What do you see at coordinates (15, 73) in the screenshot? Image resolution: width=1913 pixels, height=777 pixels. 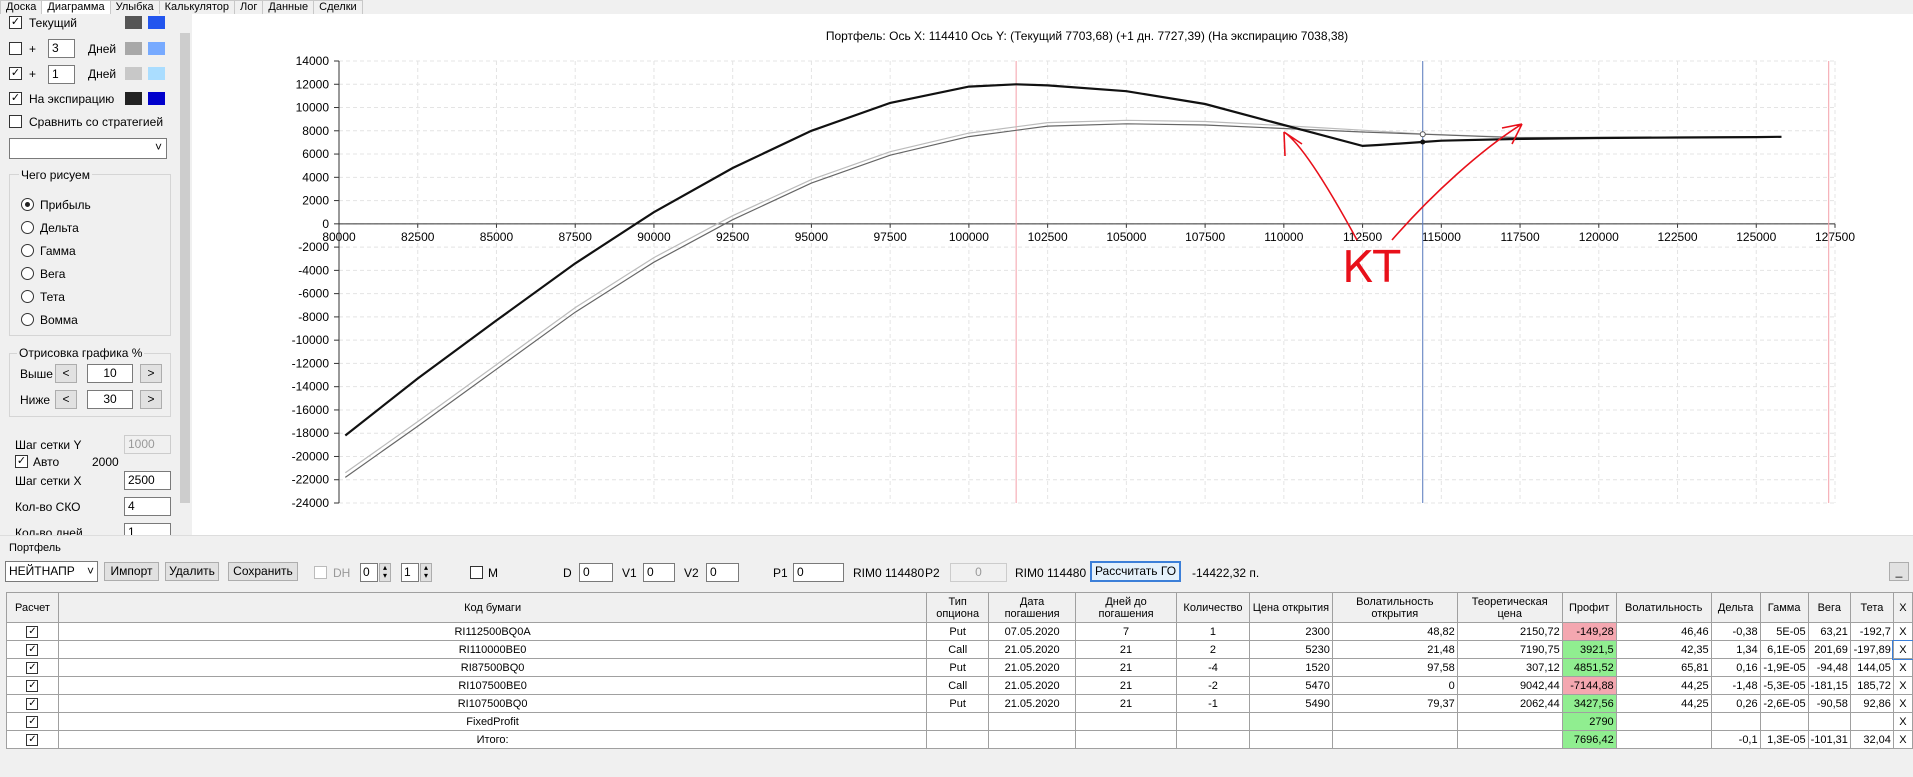 I see `plus1-checkbox: ✓` at bounding box center [15, 73].